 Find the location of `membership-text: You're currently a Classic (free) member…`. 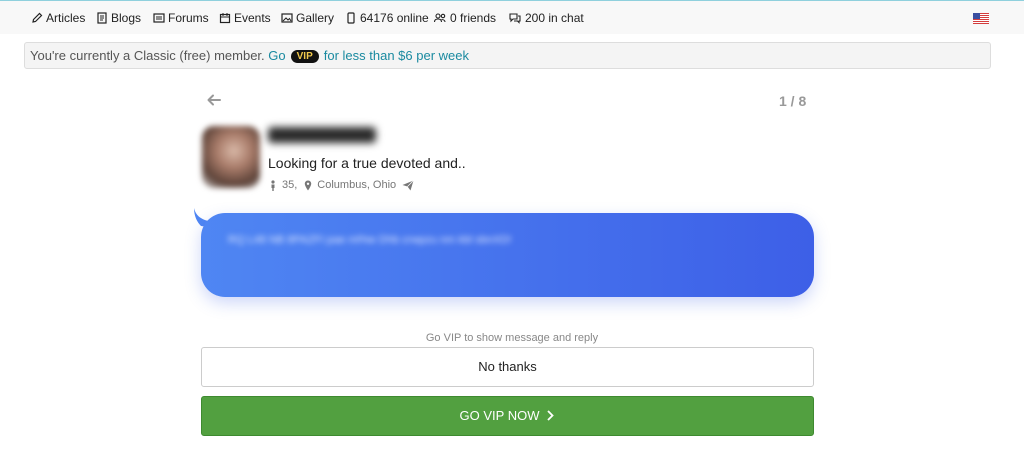

membership-text: You're currently a Classic (free) member… is located at coordinates (147, 55).